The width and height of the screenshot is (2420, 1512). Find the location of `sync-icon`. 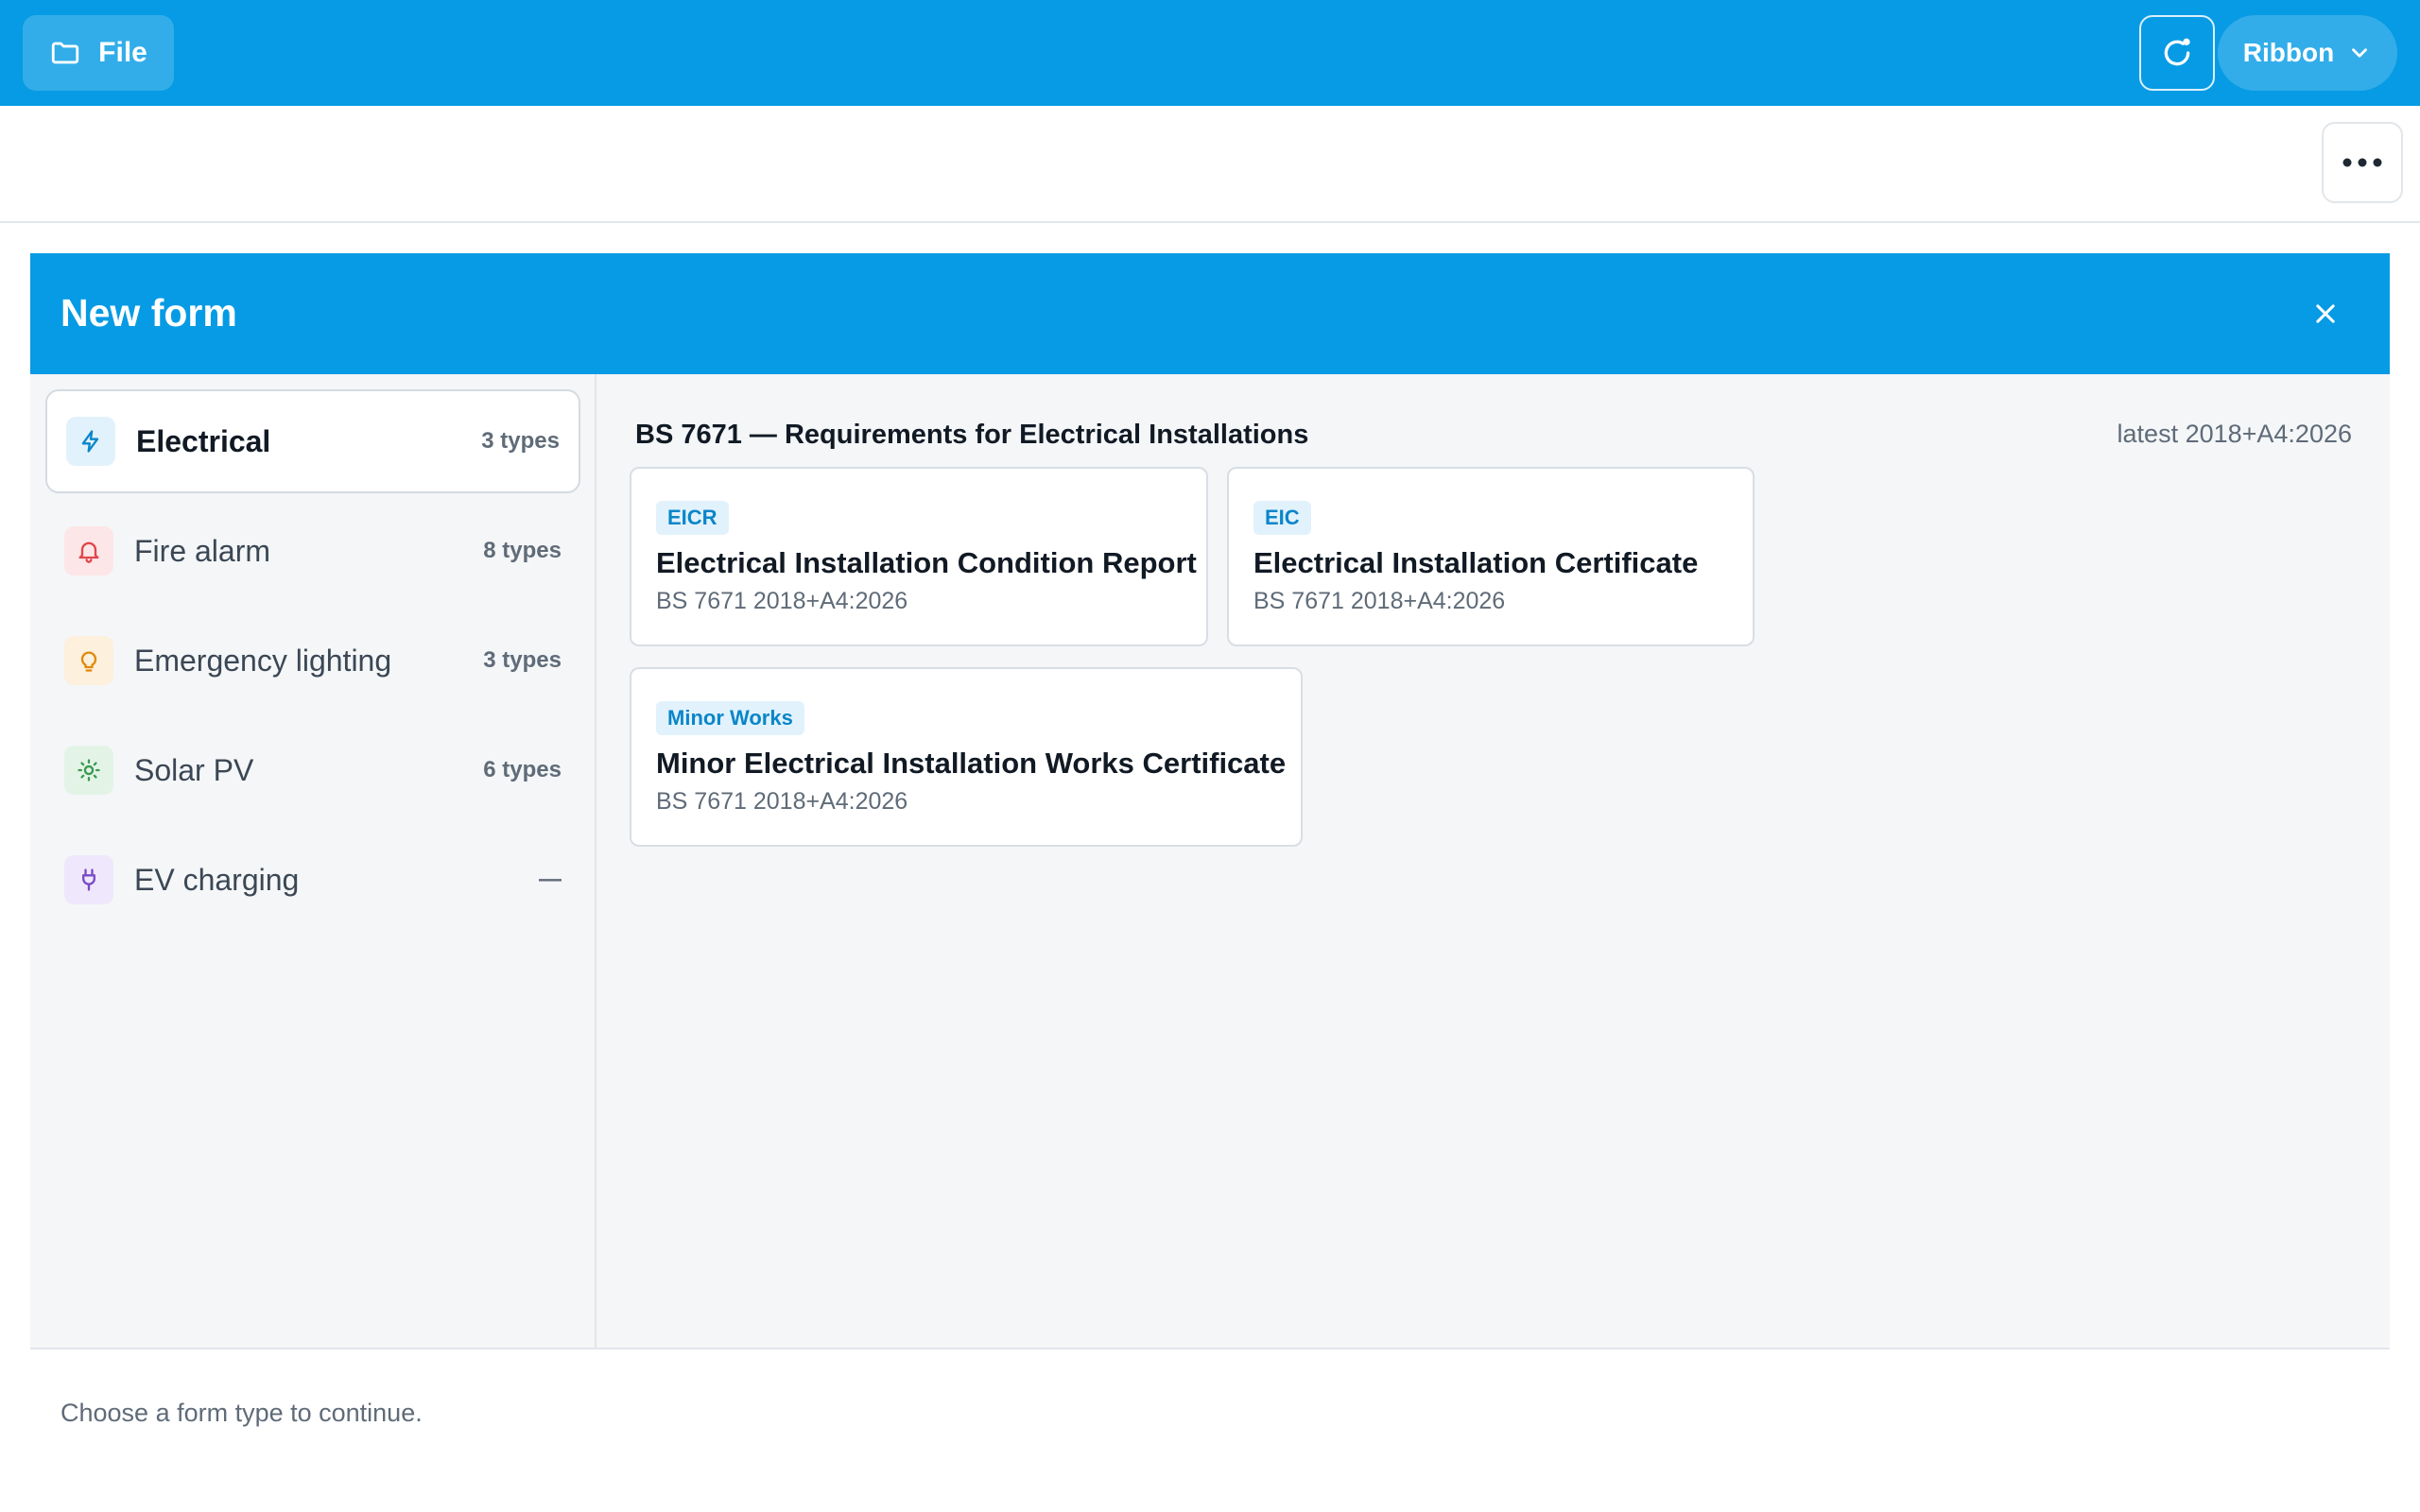

sync-icon is located at coordinates (2177, 52).